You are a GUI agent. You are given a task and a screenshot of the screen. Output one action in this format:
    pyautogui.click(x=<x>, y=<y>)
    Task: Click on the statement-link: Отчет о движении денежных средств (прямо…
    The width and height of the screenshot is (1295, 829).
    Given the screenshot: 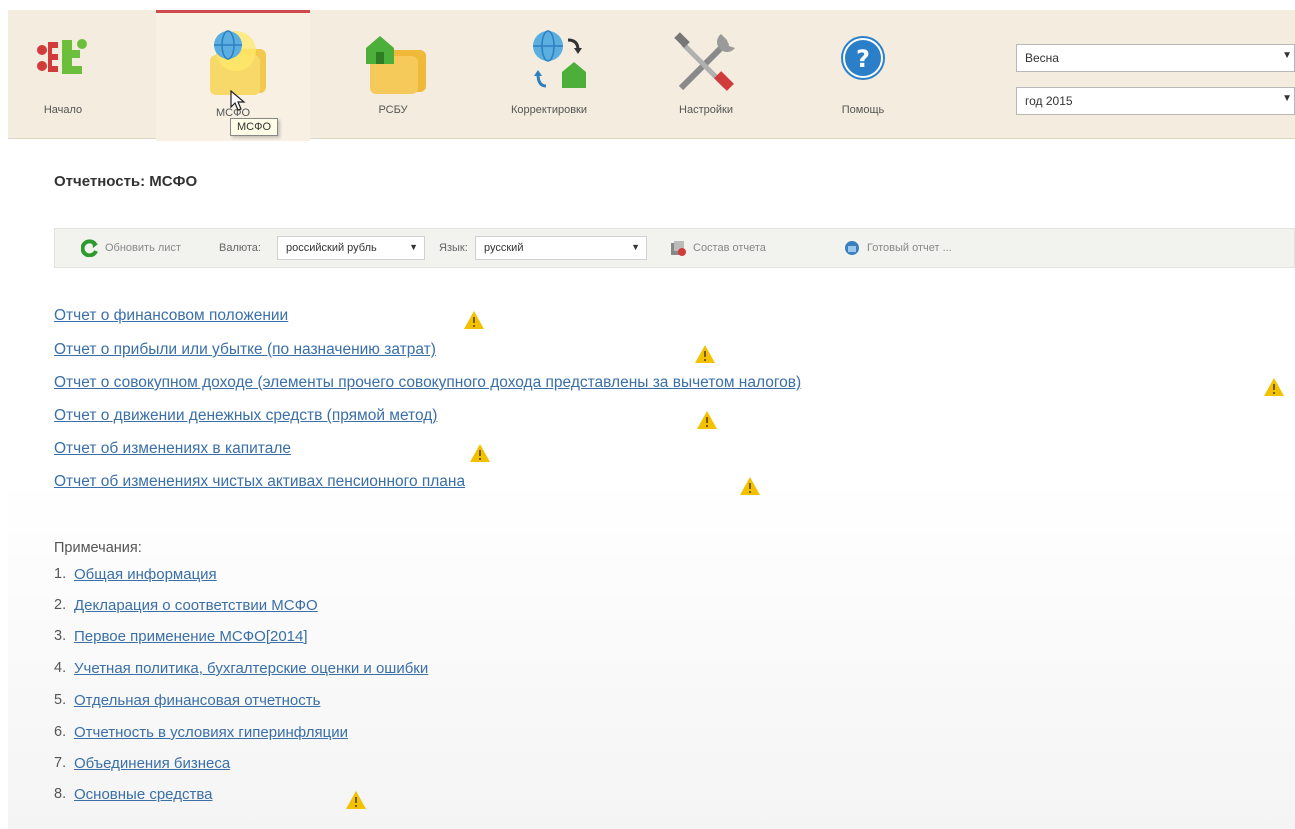 What is the action you would take?
    pyautogui.click(x=245, y=416)
    